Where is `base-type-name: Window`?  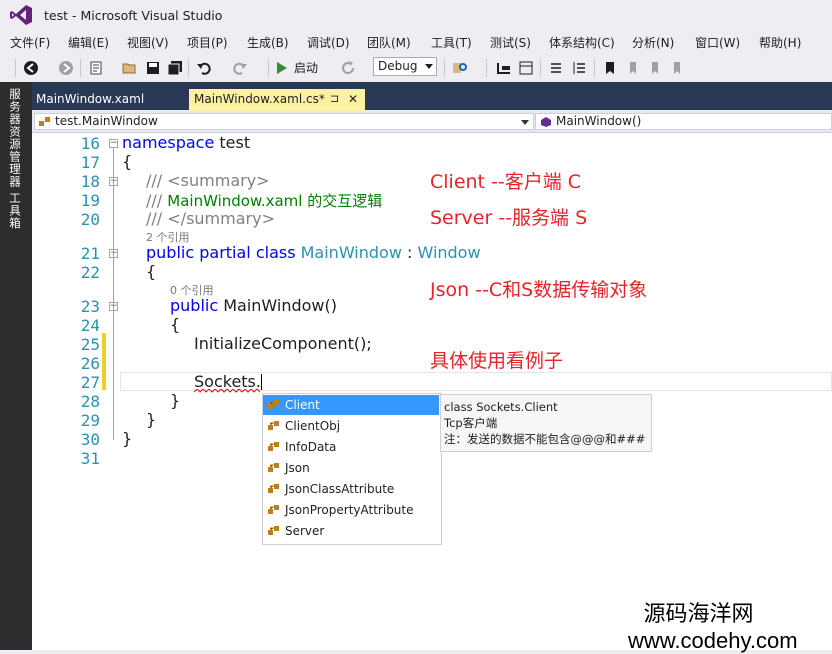
base-type-name: Window is located at coordinates (449, 252).